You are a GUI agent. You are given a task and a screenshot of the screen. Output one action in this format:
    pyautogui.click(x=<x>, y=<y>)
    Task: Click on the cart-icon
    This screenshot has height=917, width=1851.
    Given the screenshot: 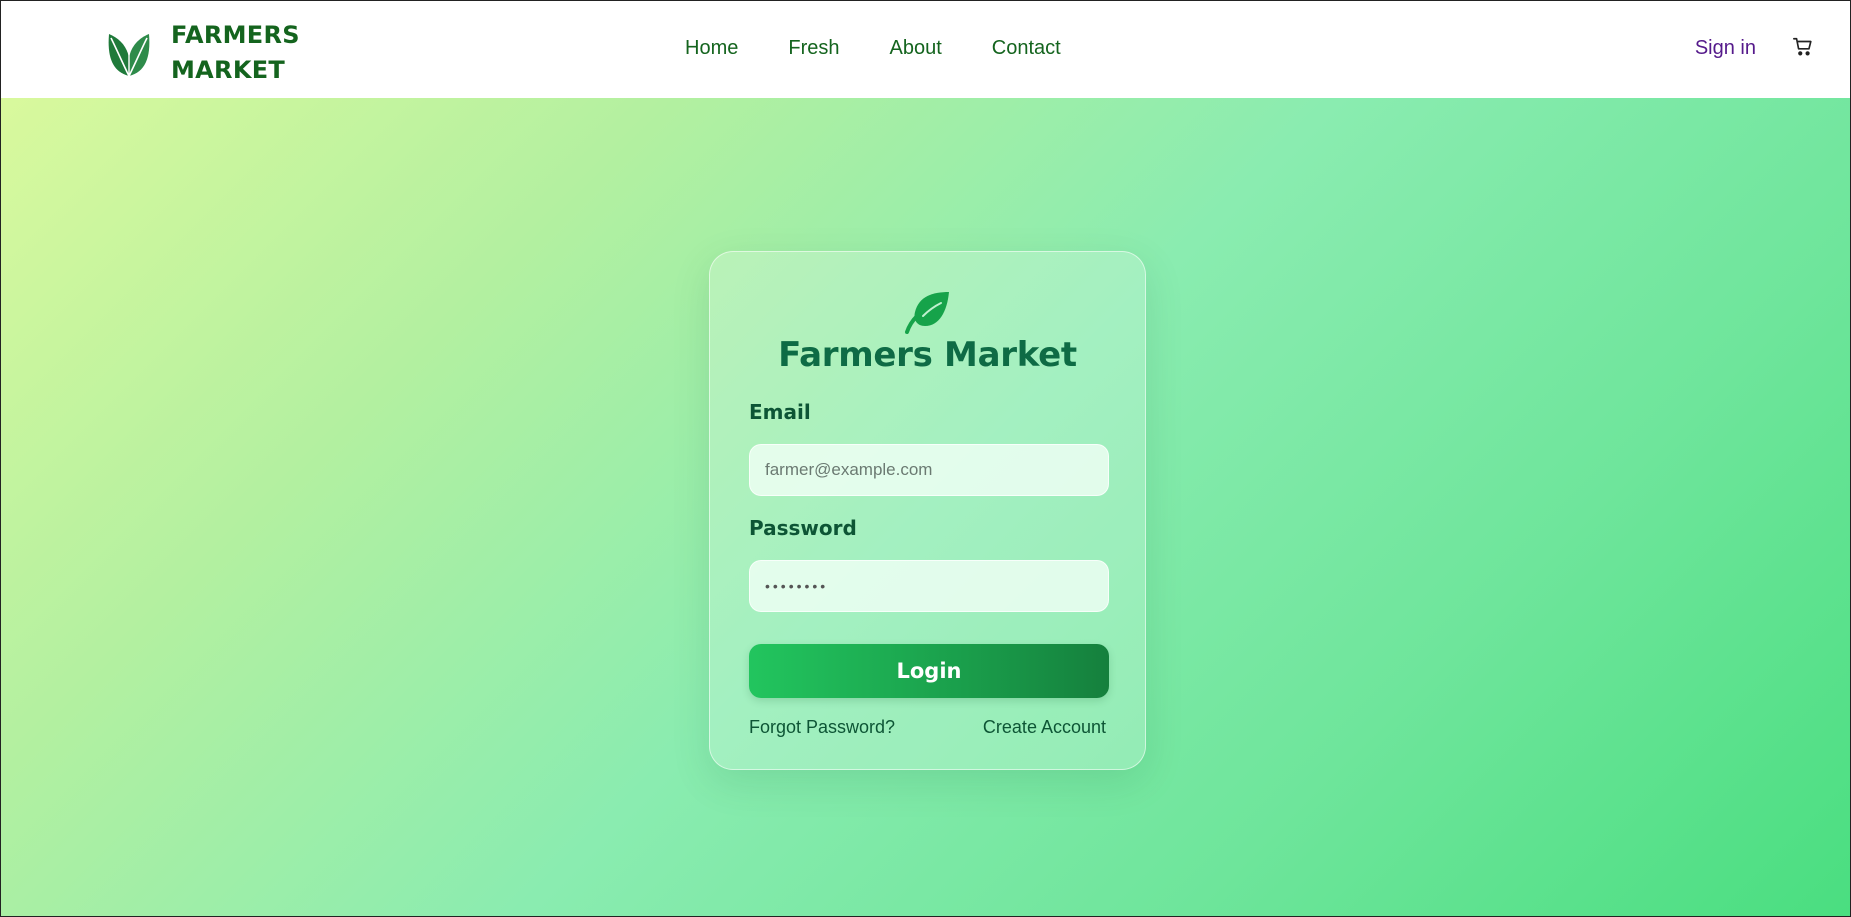 What is the action you would take?
    pyautogui.click(x=1803, y=47)
    